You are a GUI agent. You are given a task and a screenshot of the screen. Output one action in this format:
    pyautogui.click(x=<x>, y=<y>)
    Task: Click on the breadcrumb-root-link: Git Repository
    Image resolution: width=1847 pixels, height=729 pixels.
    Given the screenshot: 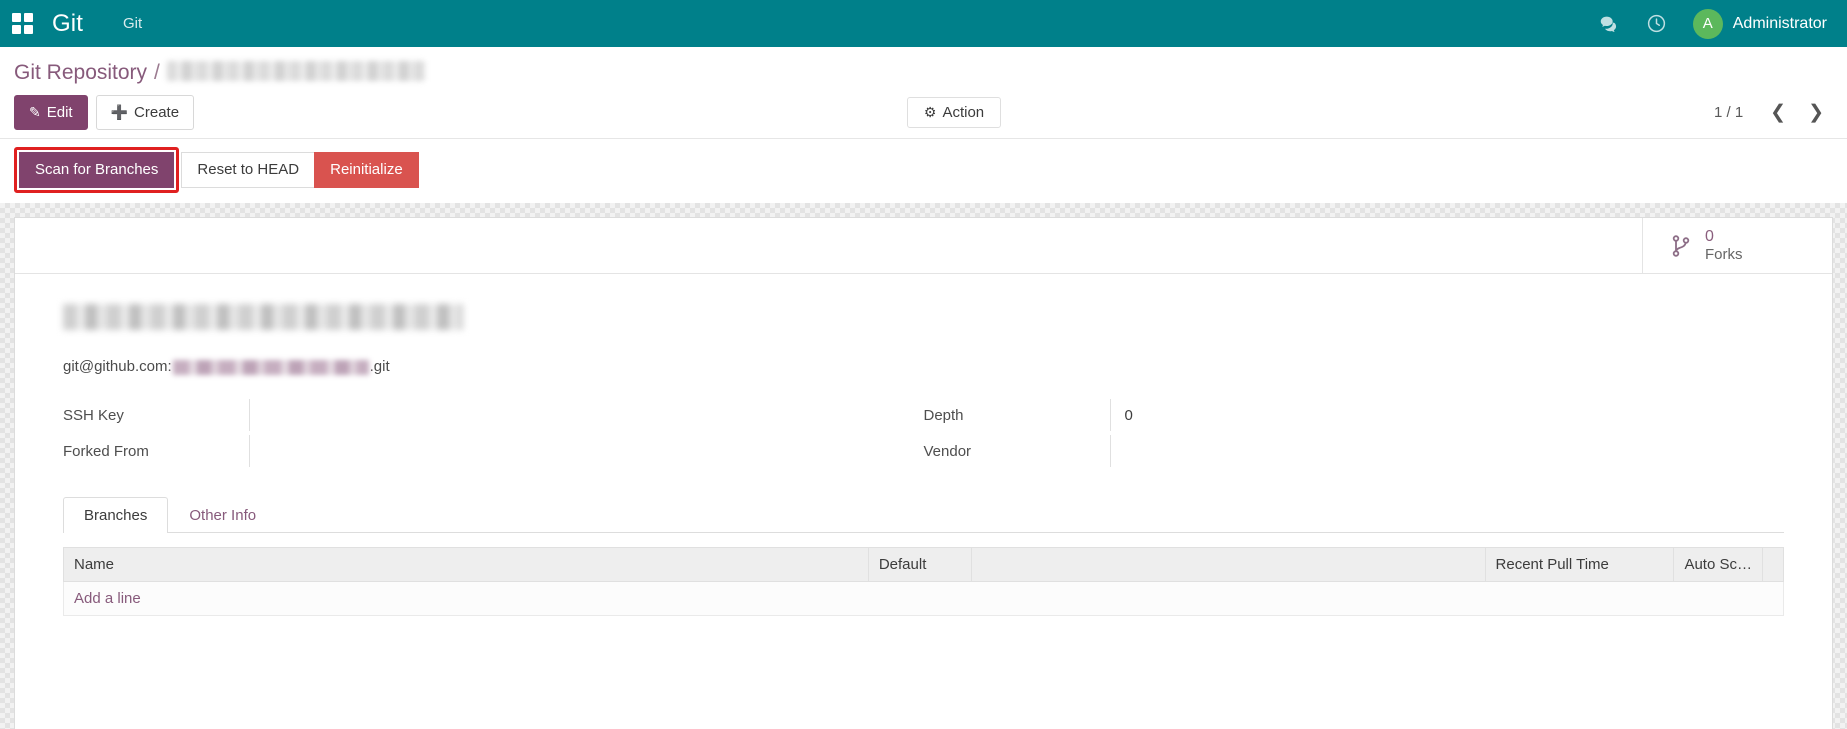 What is the action you would take?
    pyautogui.click(x=80, y=73)
    